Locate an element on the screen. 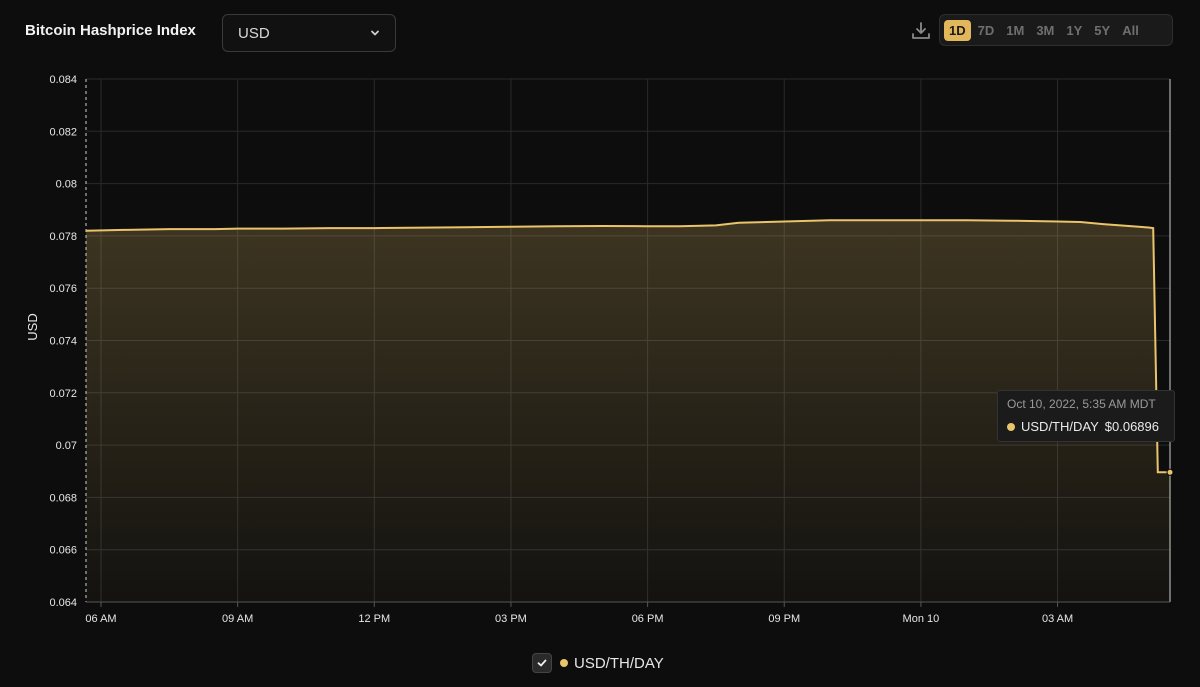 This screenshot has width=1200, height=687. y-tick-label: 0.084 is located at coordinates (63, 80).